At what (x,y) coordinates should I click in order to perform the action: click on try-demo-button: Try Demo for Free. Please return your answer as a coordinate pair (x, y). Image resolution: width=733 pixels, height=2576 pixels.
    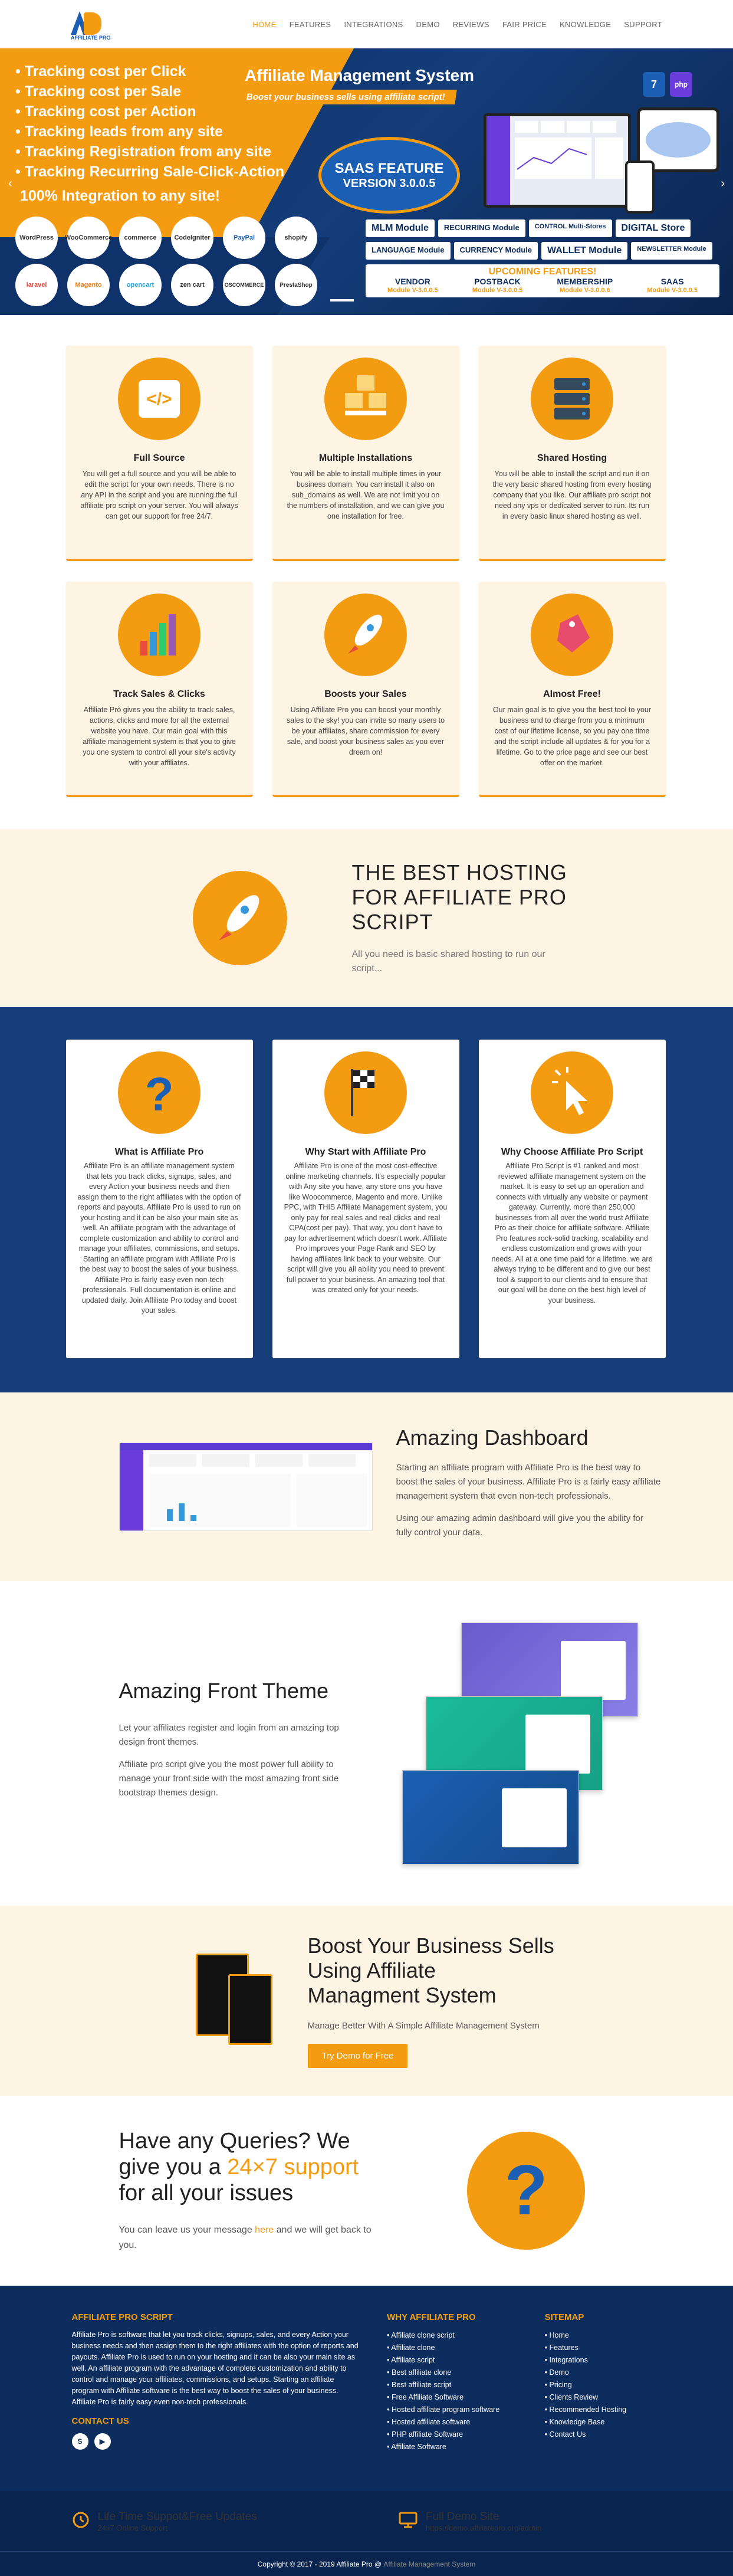
    Looking at the image, I should click on (357, 2056).